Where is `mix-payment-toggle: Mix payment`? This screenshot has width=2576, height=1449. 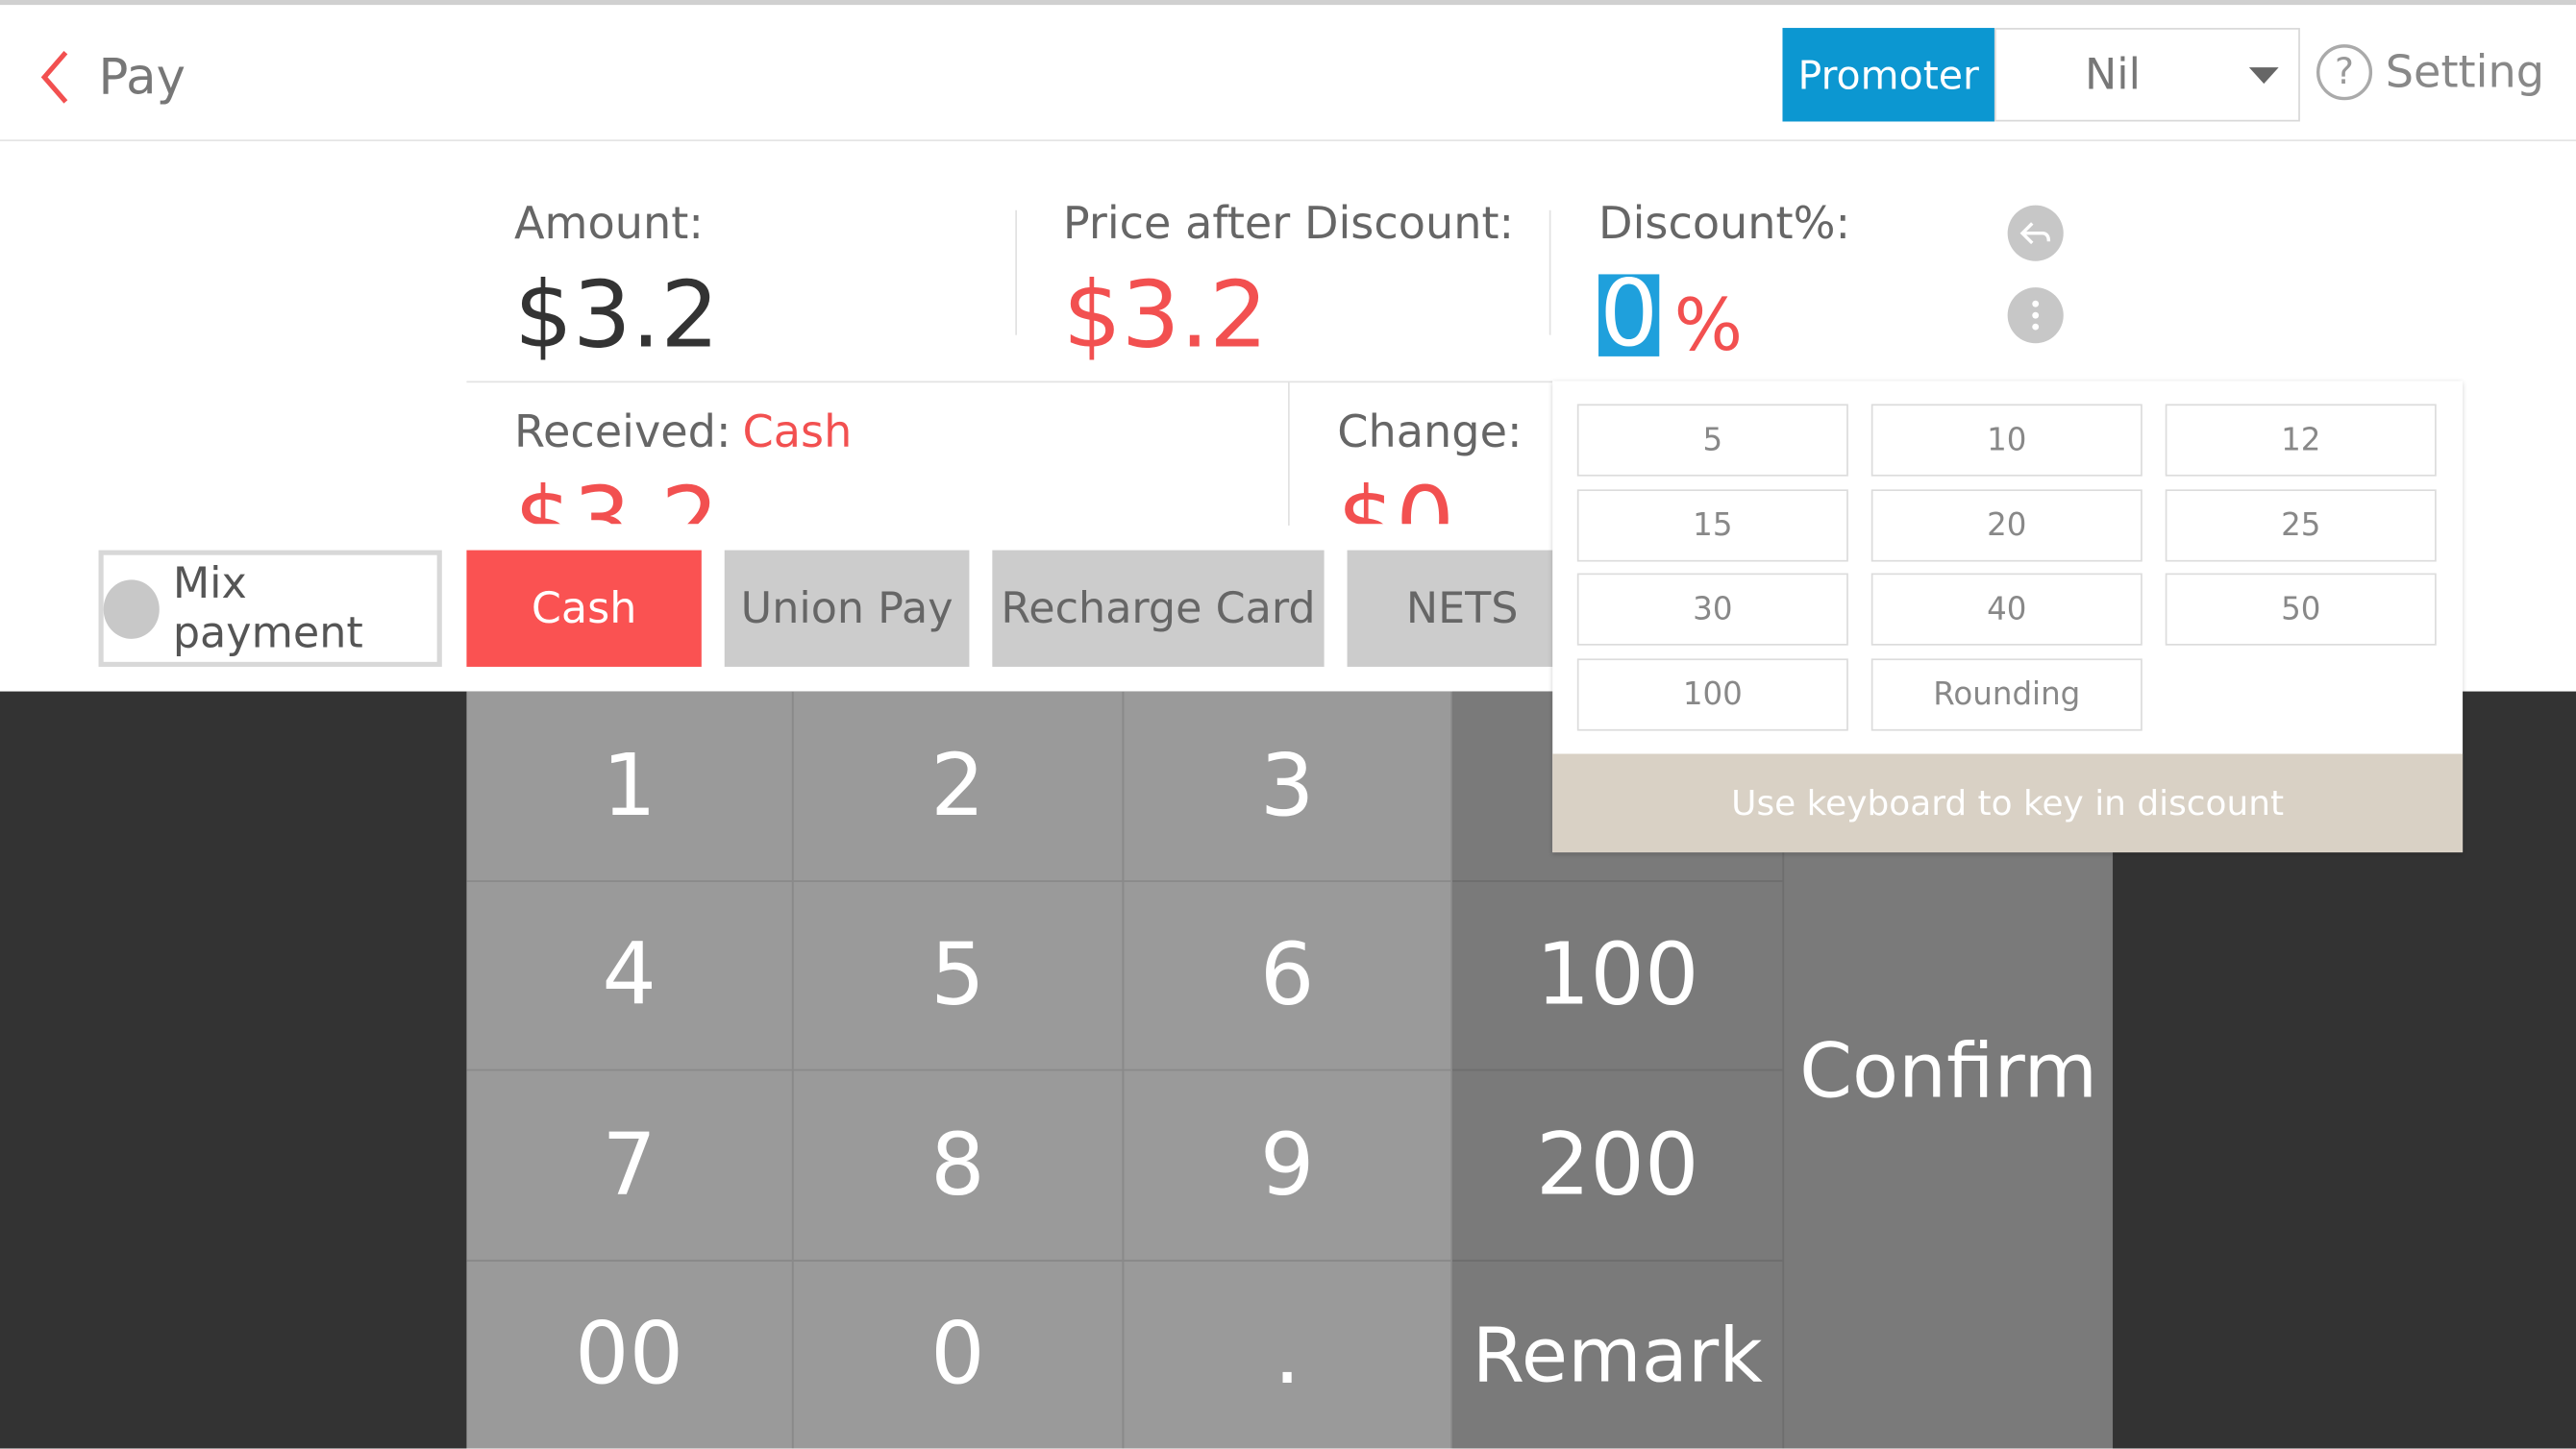
mix-payment-toggle: Mix payment is located at coordinates (270, 608).